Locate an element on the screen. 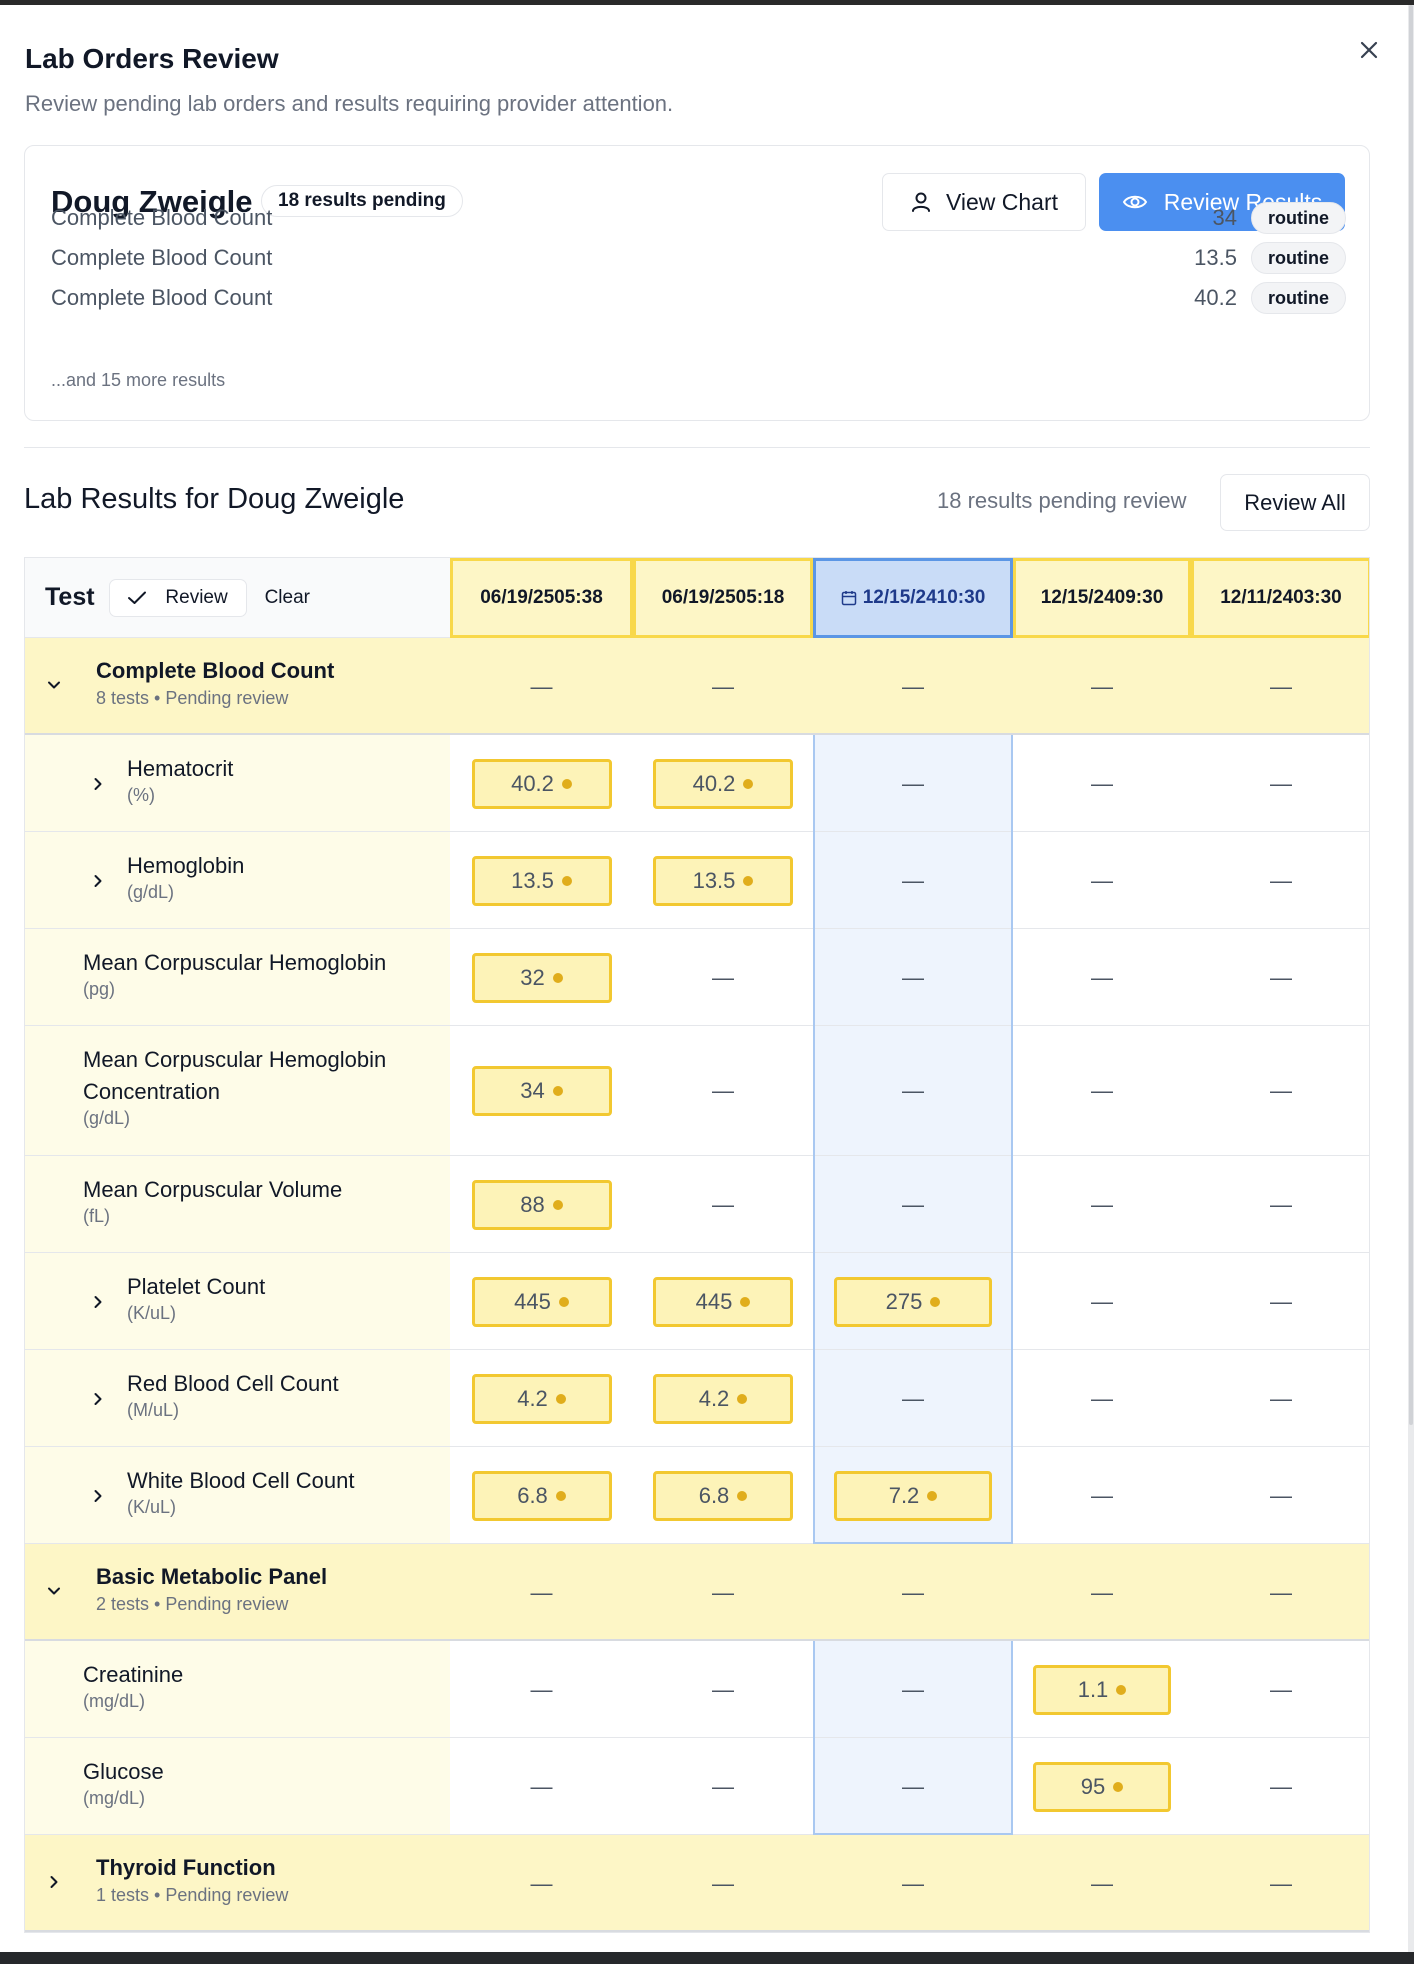 This screenshot has height=1964, width=1414. date-label: 12/11/2403:30 is located at coordinates (1281, 597).